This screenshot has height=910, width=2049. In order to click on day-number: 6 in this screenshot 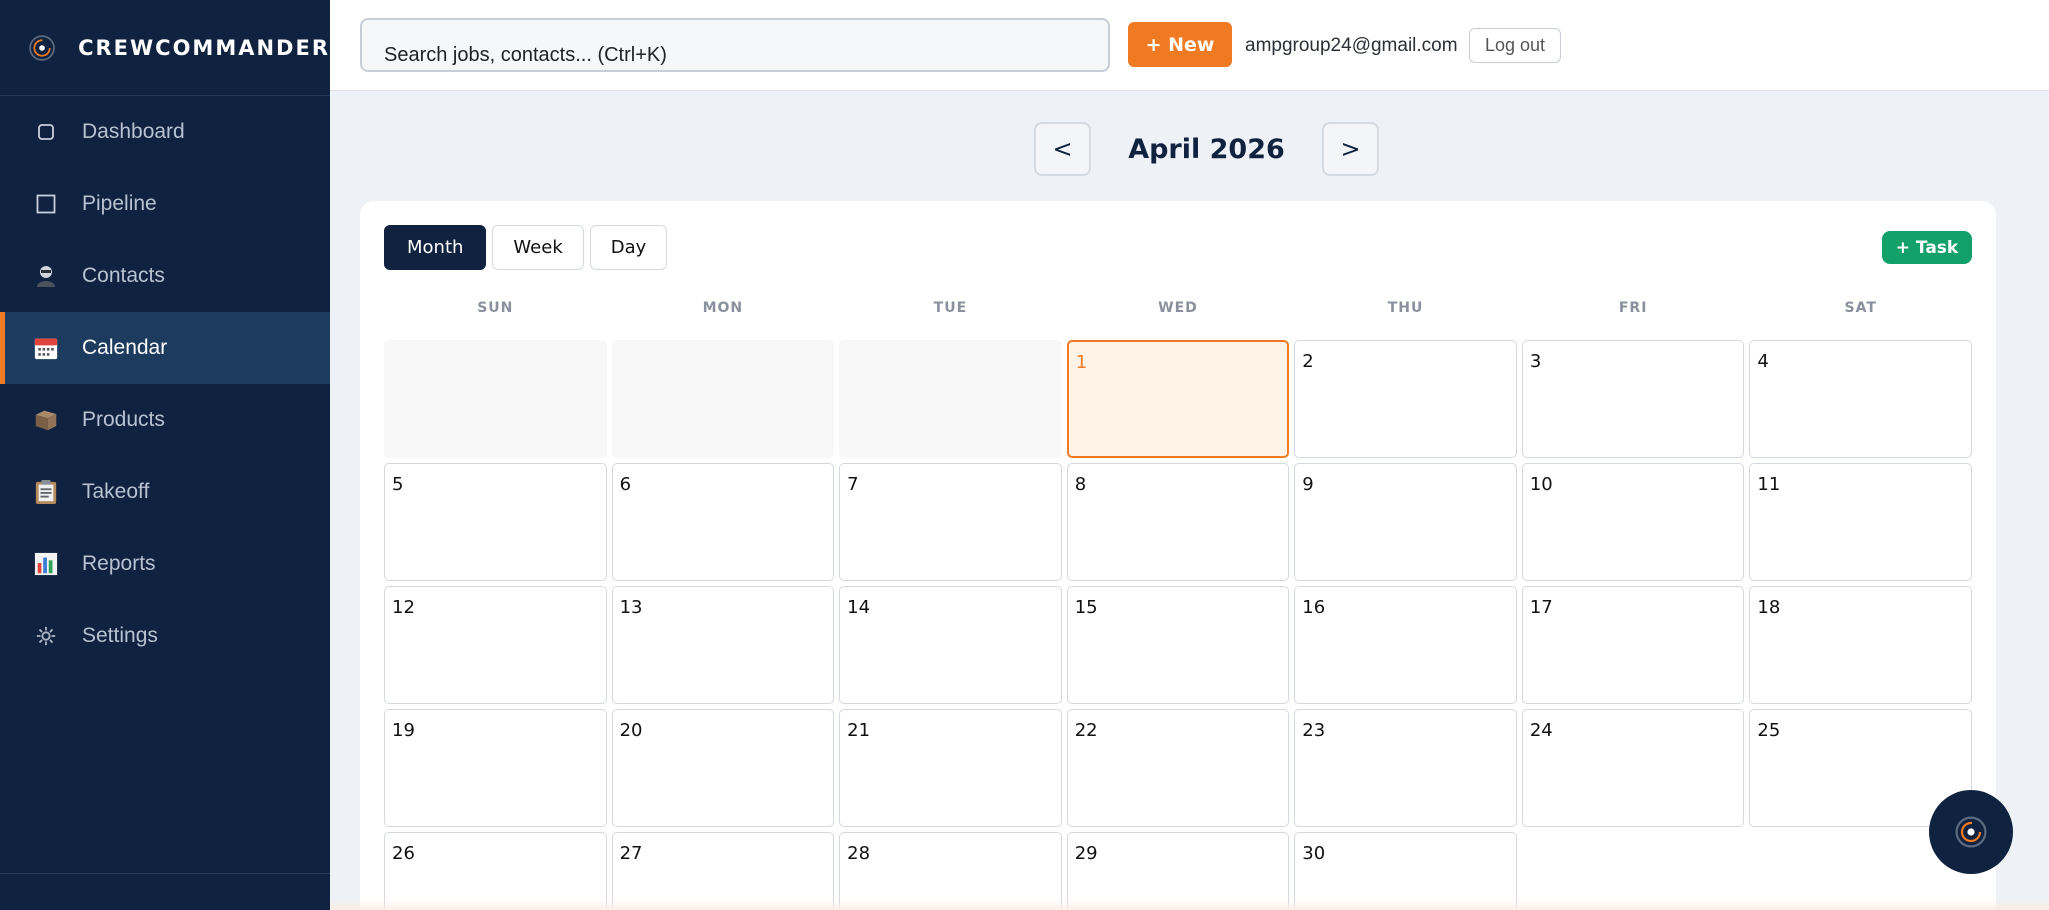, I will do `click(625, 484)`.